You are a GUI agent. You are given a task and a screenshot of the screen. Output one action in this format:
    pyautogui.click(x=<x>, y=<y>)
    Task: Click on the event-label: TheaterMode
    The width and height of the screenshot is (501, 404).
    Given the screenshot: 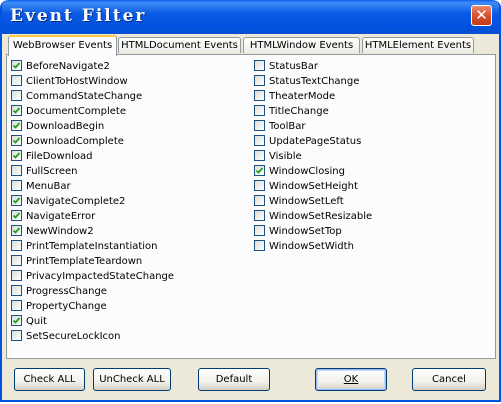 What is the action you would take?
    pyautogui.click(x=302, y=96)
    